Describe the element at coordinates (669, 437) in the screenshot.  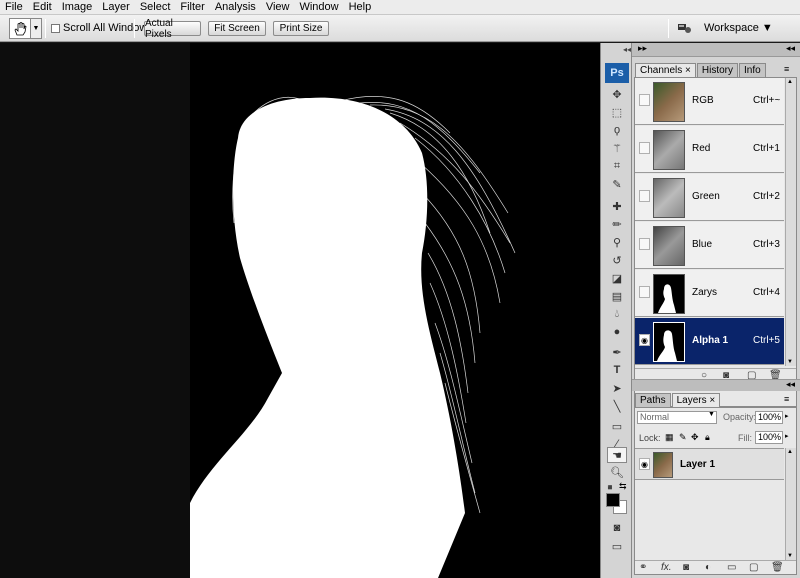
I see `lock-transparency-icon: ▦` at that location.